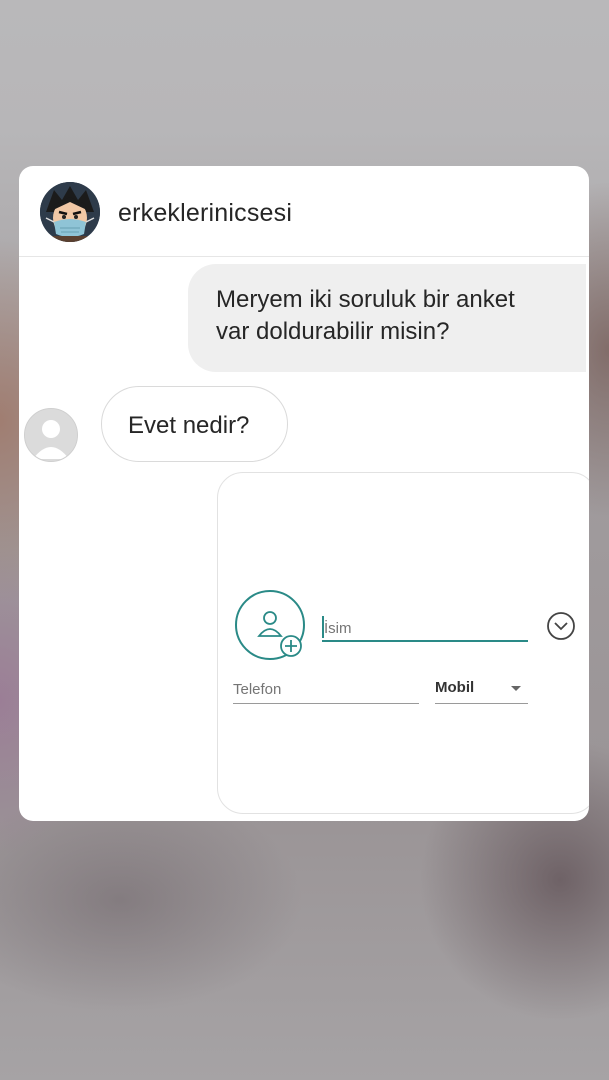 This screenshot has height=1080, width=609. I want to click on add-contact-photo-button, so click(270, 625).